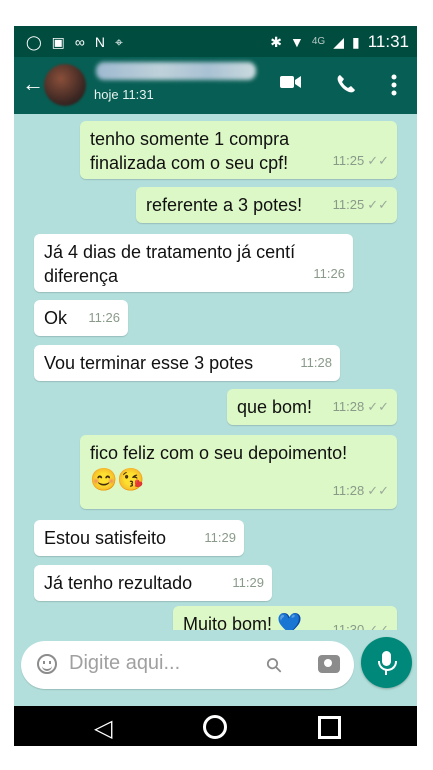 The height and width of the screenshot is (770, 433). Describe the element at coordinates (56, 318) in the screenshot. I see `message-text: Ok` at that location.